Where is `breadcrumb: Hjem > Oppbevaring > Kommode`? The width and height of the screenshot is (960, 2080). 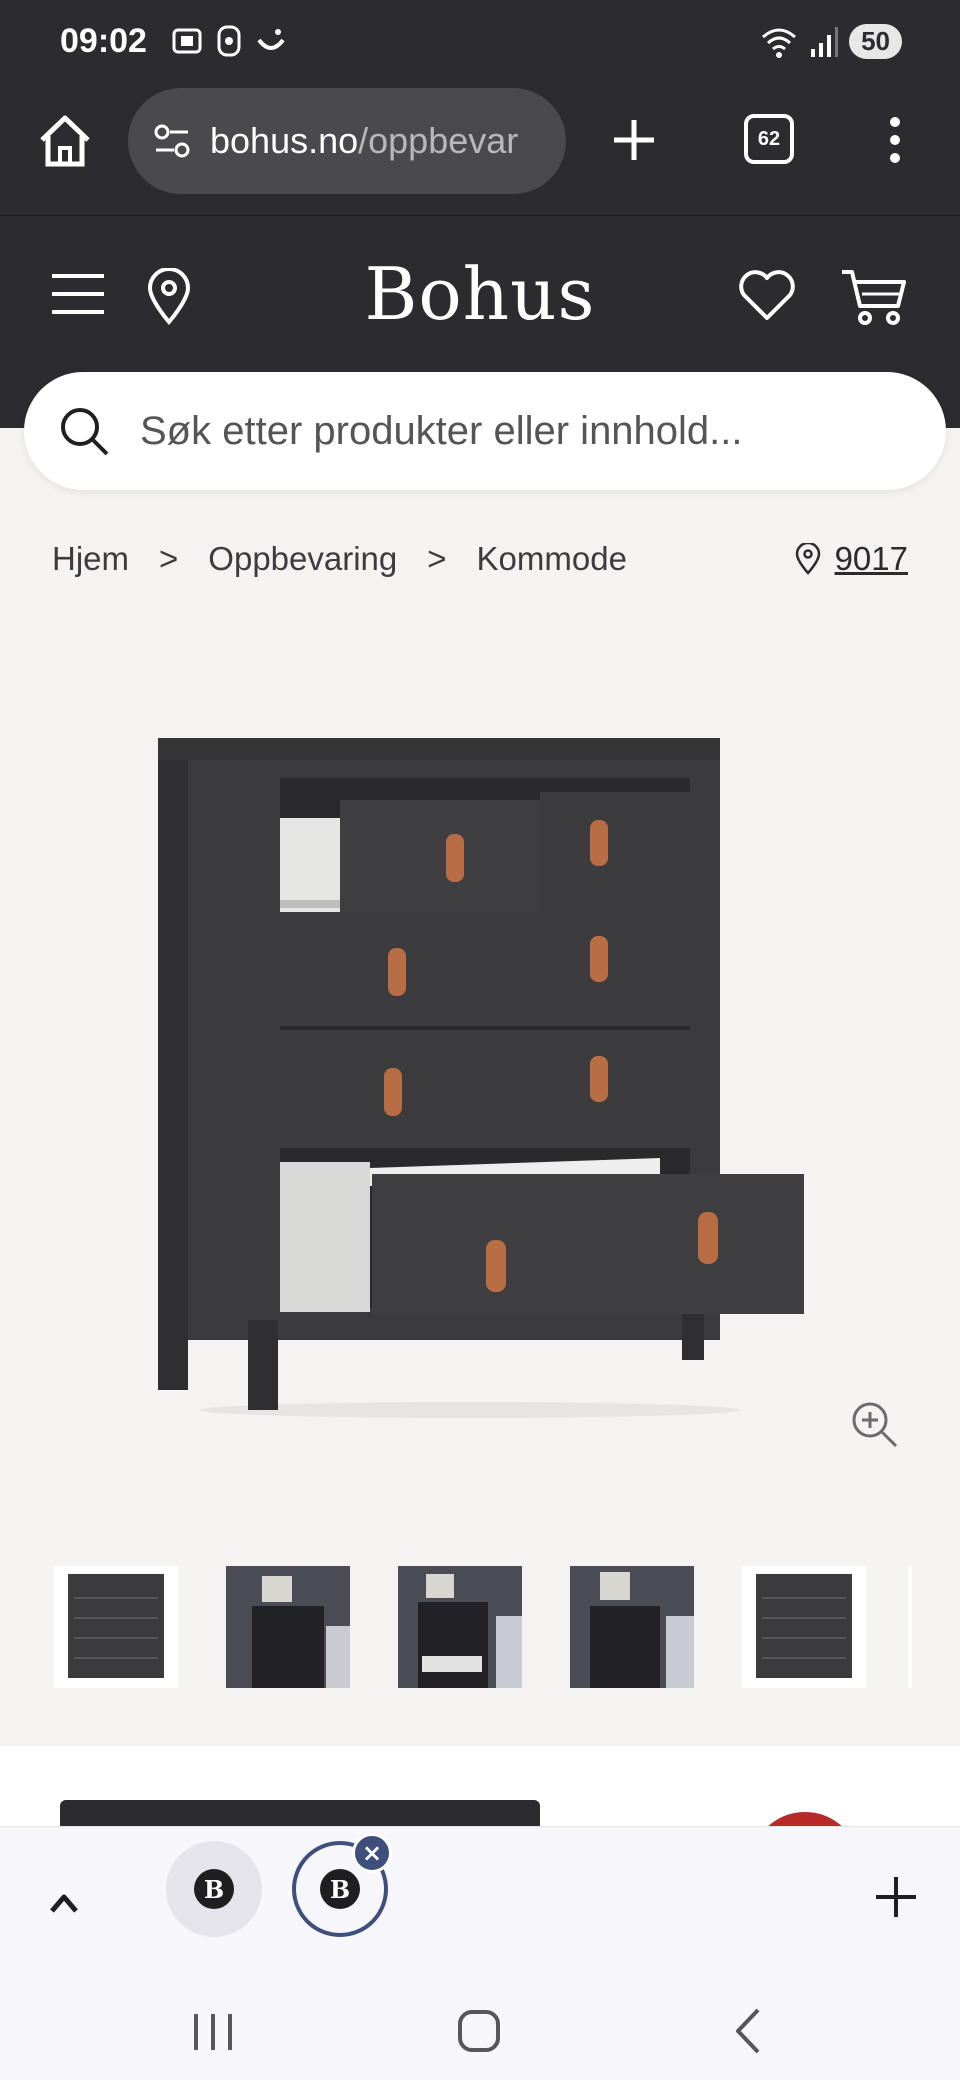
breadcrumb: Hjem > Oppbevaring > Kommode is located at coordinates (339, 559).